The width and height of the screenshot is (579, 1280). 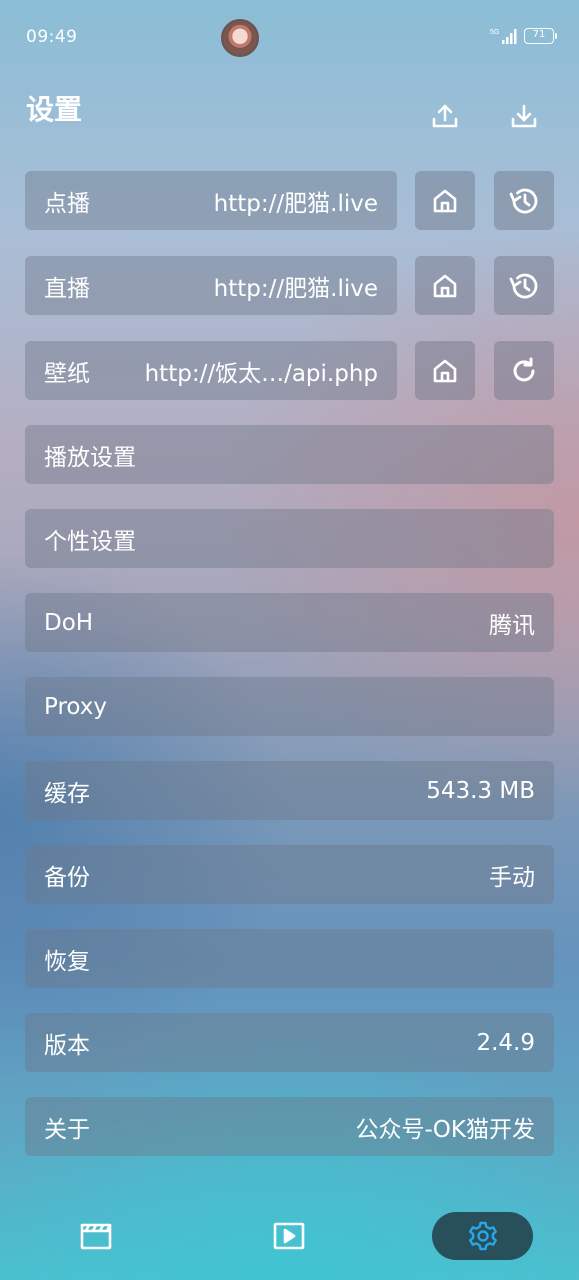 I want to click on doh-value: 腾讯, so click(x=512, y=625).